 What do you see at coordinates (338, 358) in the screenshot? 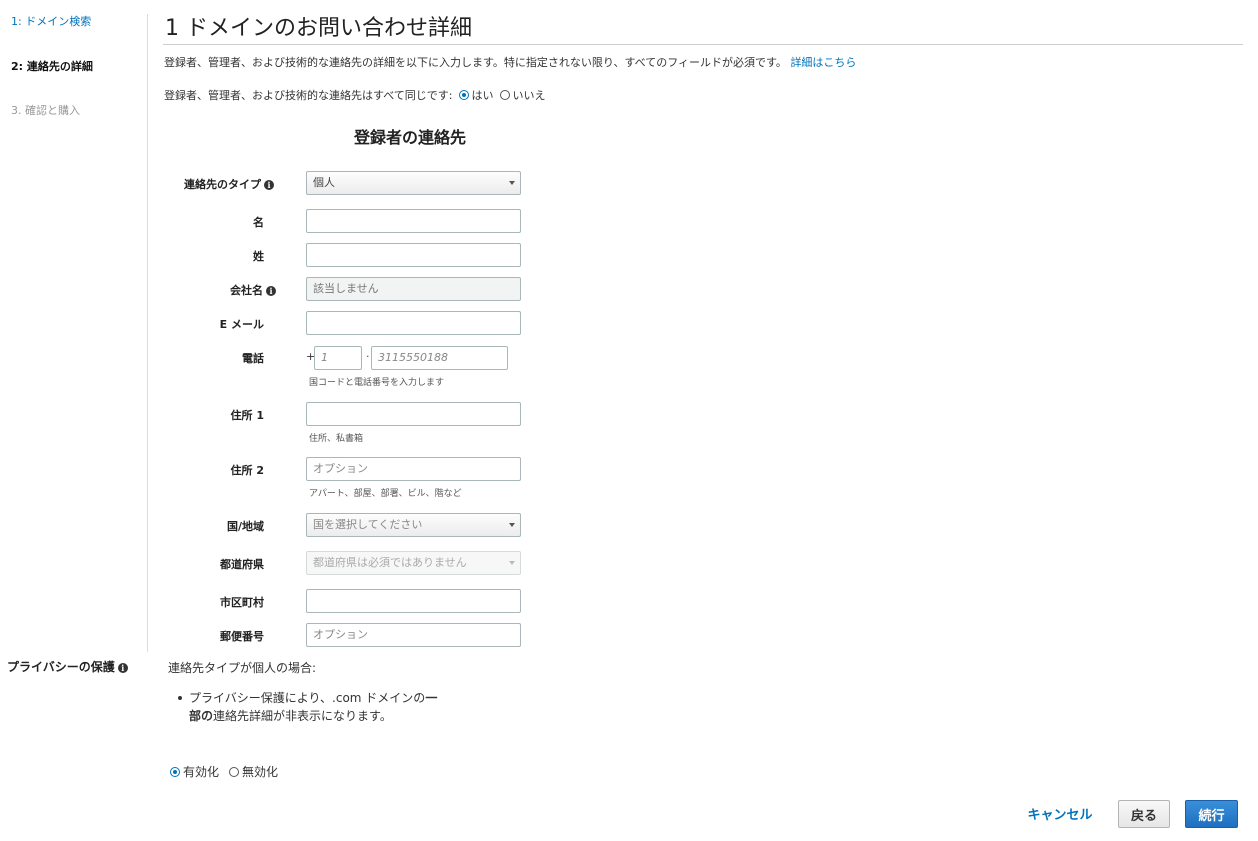
I see `phone-country-code-input: 1` at bounding box center [338, 358].